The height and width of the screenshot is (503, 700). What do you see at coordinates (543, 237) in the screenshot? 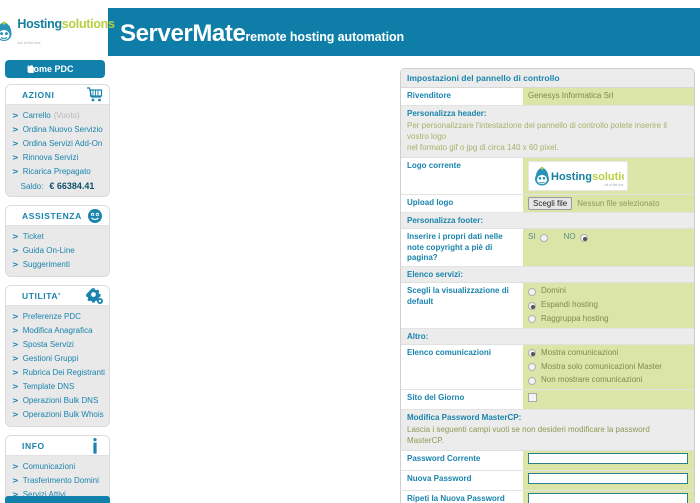
I see `copyright-si-radio` at bounding box center [543, 237].